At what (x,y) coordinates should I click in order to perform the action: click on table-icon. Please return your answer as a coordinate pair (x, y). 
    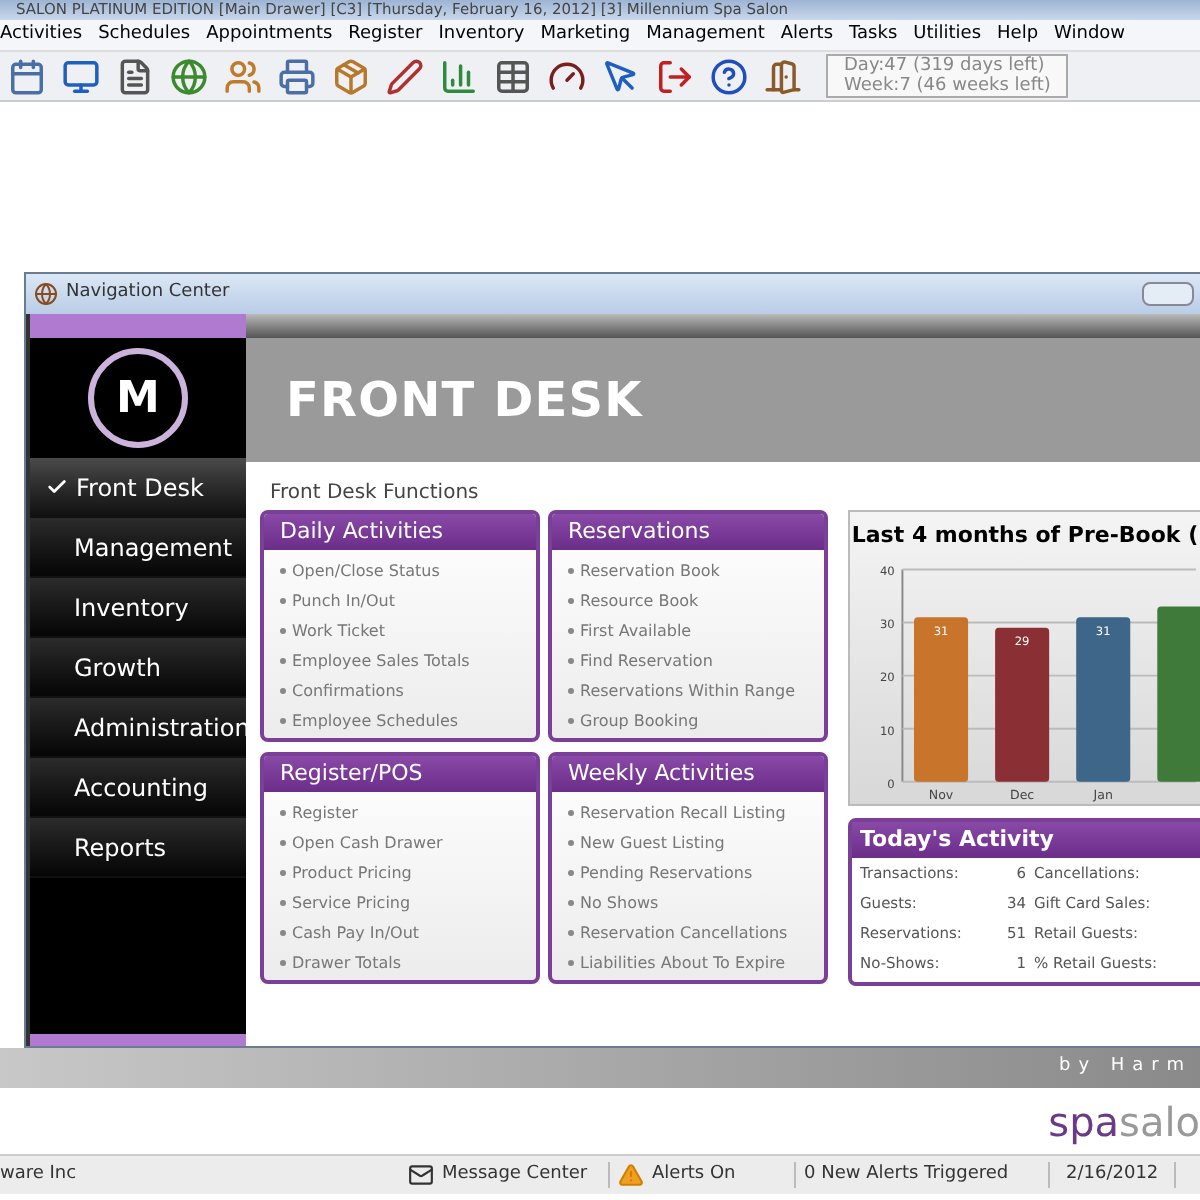
    Looking at the image, I should click on (513, 76).